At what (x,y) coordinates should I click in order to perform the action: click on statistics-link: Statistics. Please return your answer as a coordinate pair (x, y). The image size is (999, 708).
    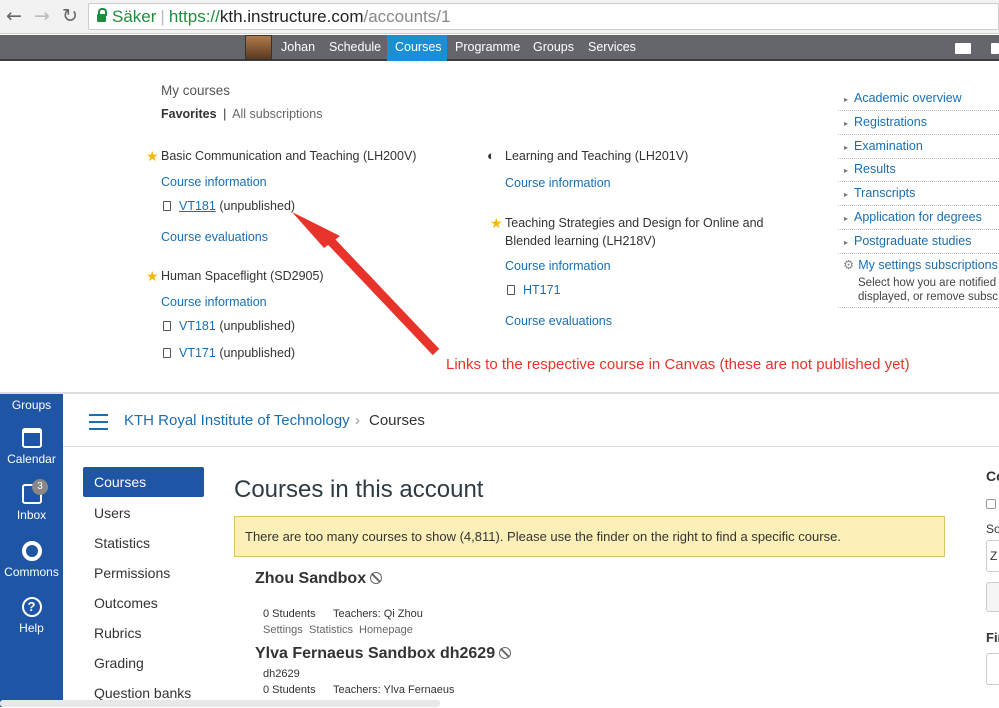
    Looking at the image, I should click on (331, 630).